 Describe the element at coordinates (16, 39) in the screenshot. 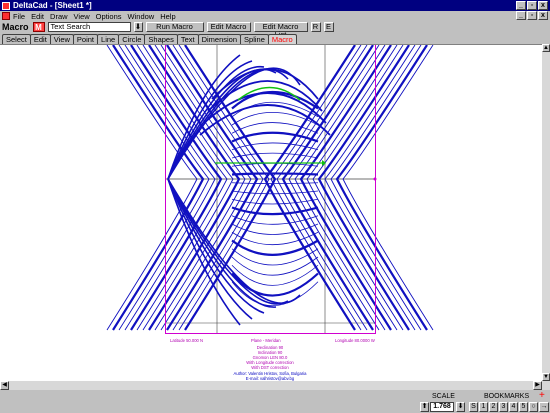

I see `tab-select: Select` at that location.